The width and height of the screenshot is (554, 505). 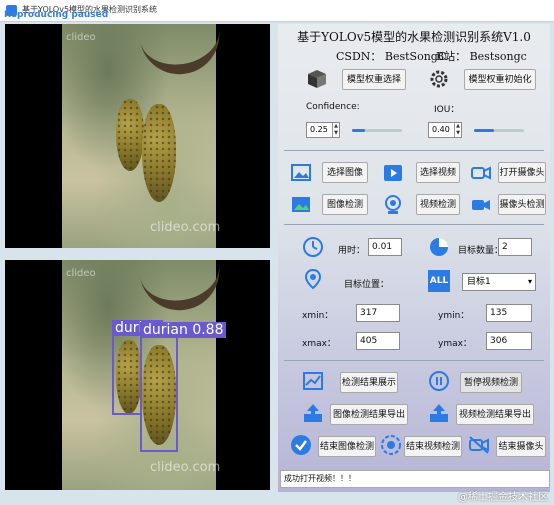 I want to click on show-results-button: 检测结果展示, so click(x=369, y=382).